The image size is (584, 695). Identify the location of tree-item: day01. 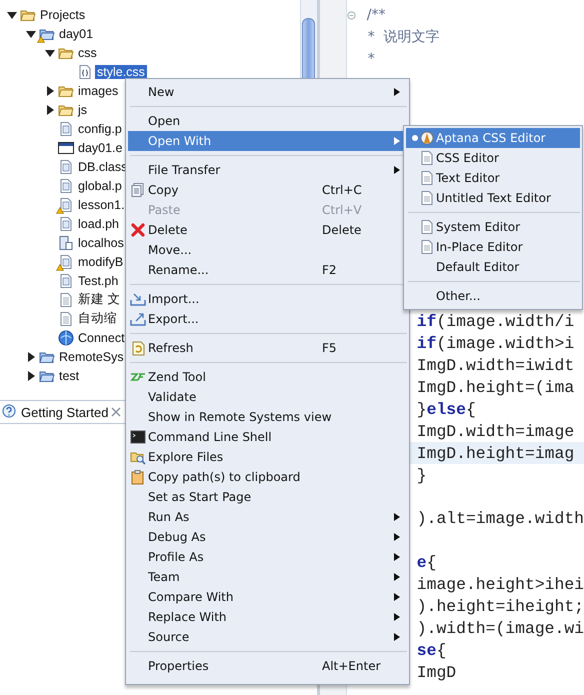
(76, 33).